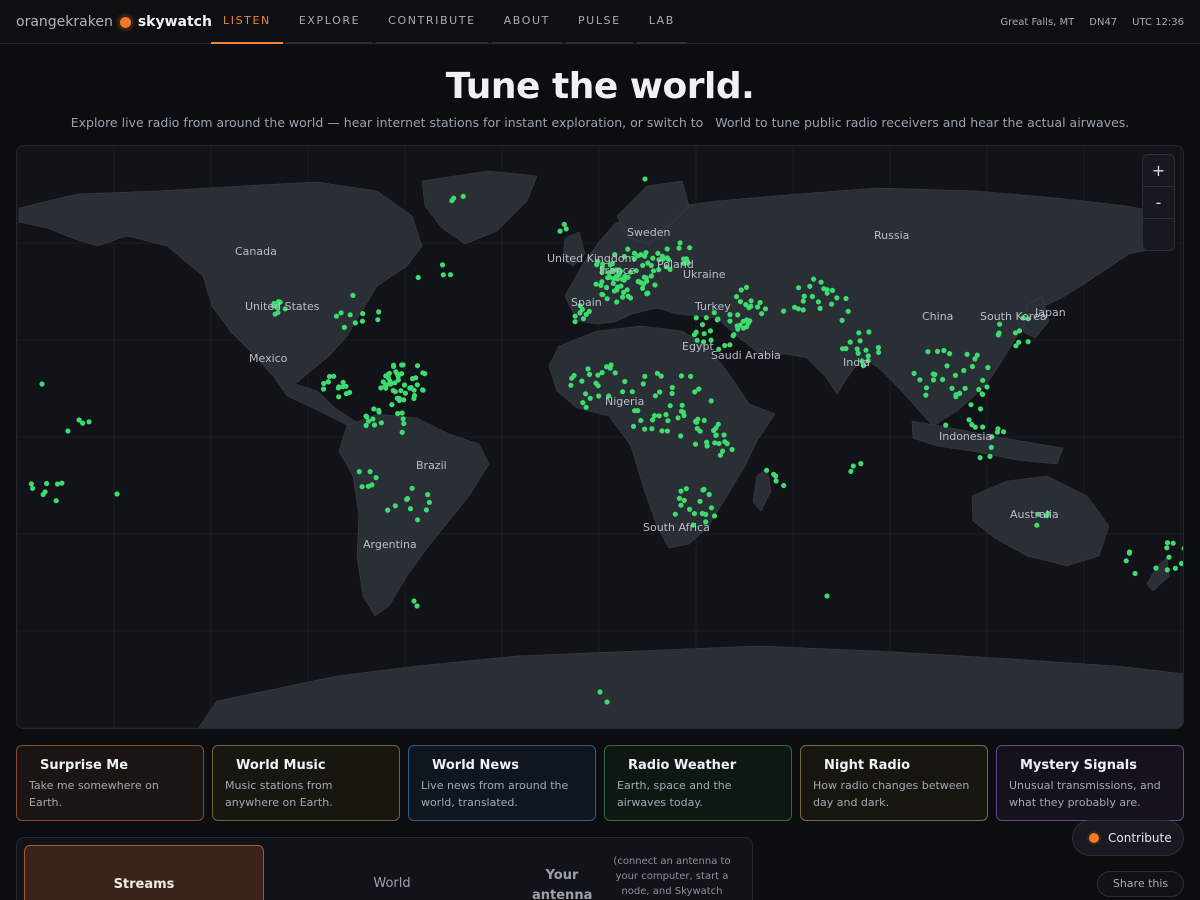  I want to click on nav-tab-listen: LISTEN, so click(247, 22).